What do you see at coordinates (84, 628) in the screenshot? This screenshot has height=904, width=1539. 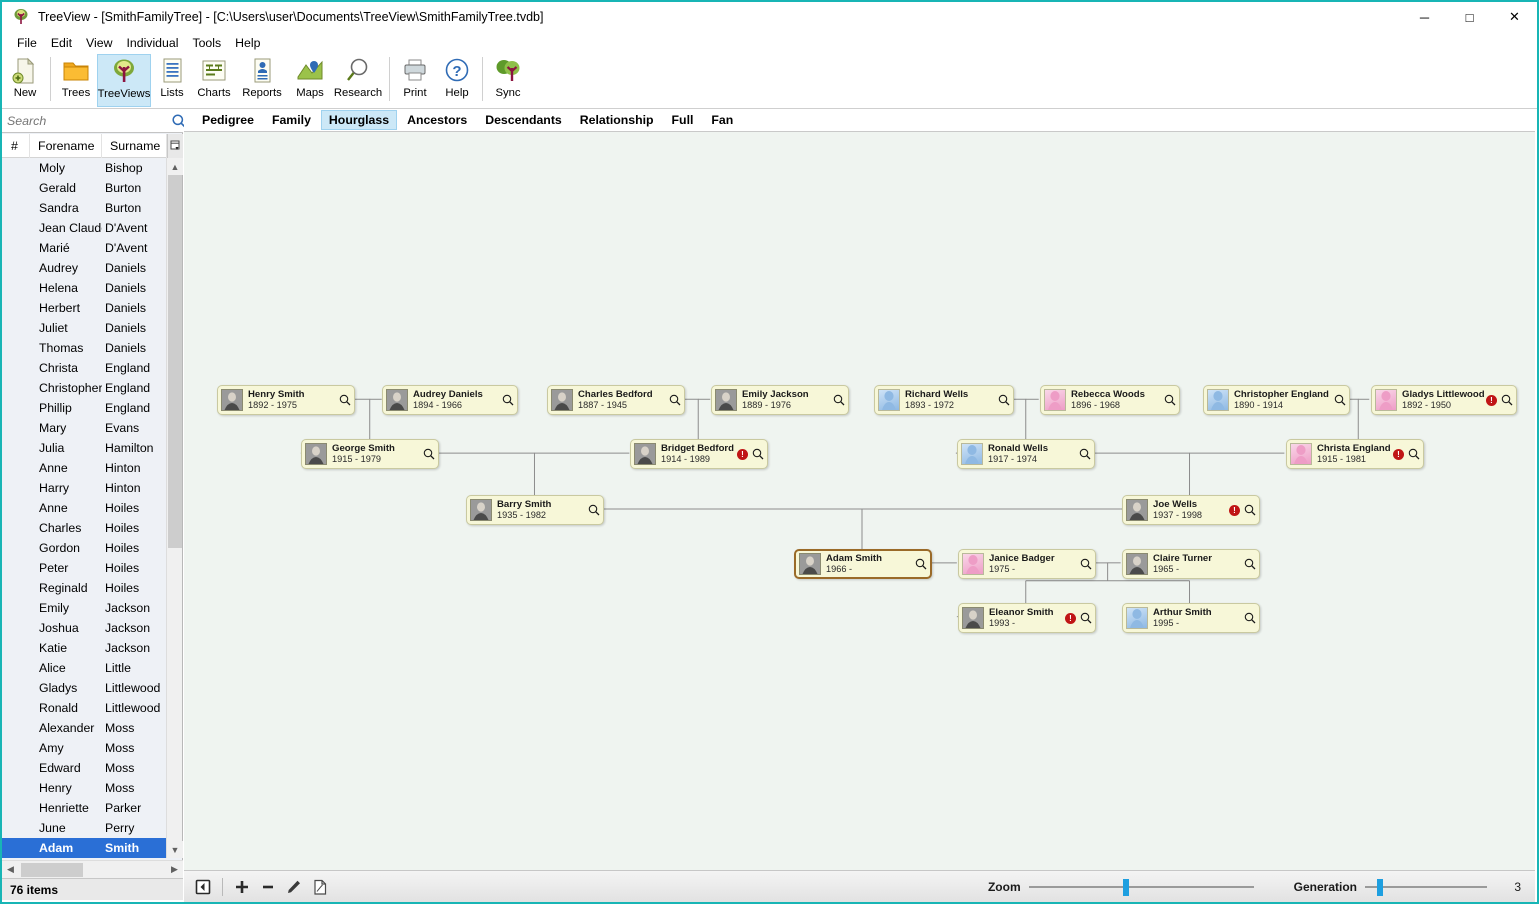 I see `list-item: Joshua Jackson` at bounding box center [84, 628].